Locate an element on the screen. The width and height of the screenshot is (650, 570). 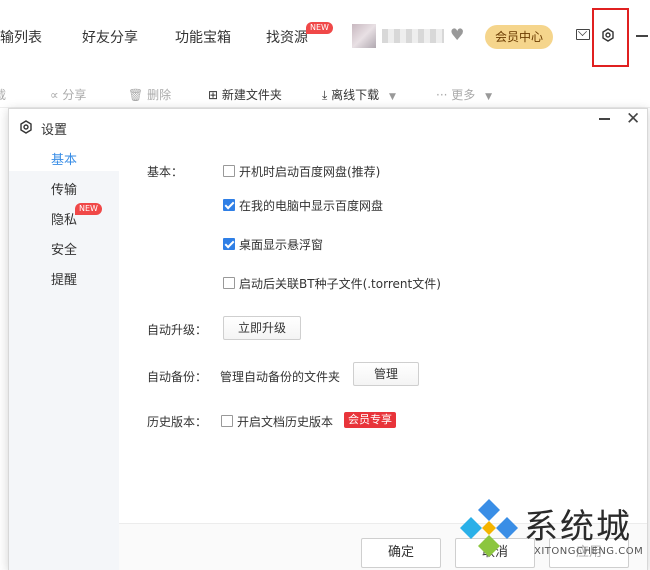
sidebar-item-basic: 基本 is located at coordinates (64, 157).